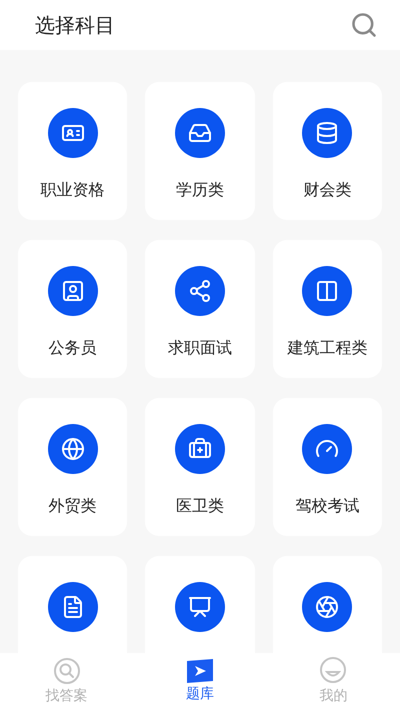 The height and width of the screenshot is (711, 400). I want to click on send-arrow-icon, so click(200, 671).